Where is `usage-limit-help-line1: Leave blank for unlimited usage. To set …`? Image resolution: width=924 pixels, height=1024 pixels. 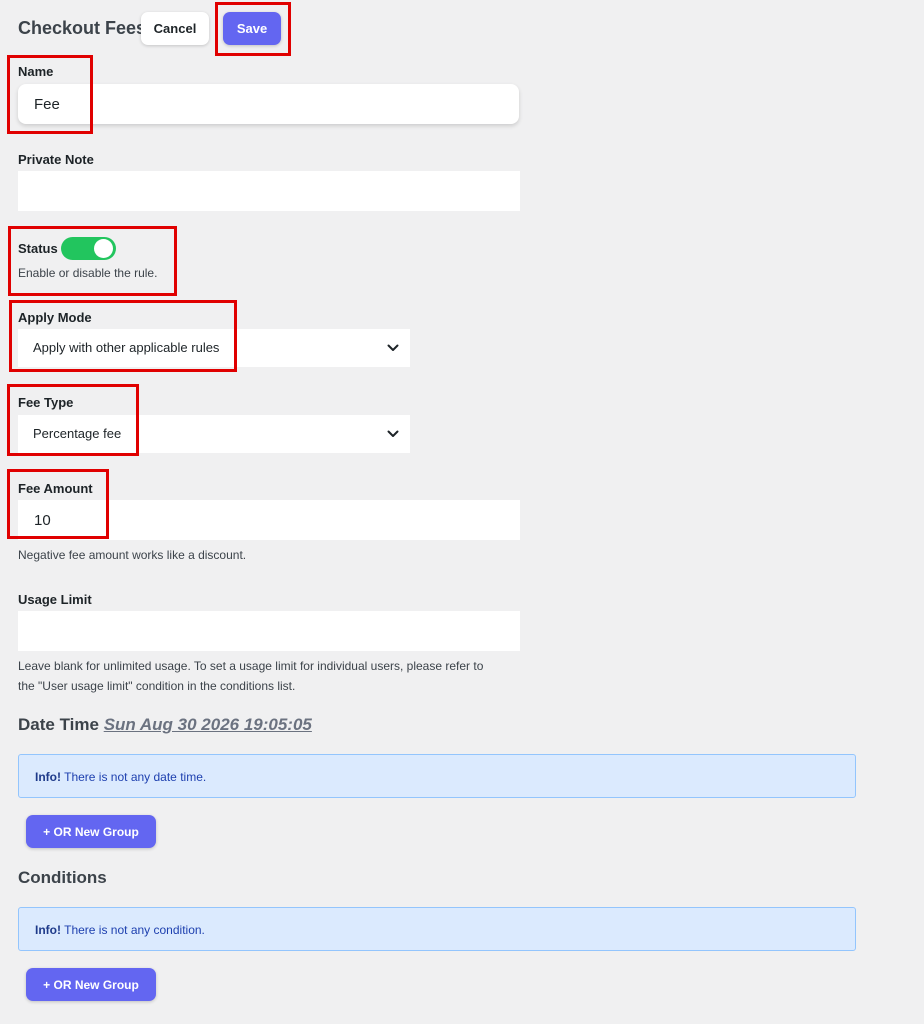 usage-limit-help-line1: Leave blank for unlimited usage. To set … is located at coordinates (251, 666).